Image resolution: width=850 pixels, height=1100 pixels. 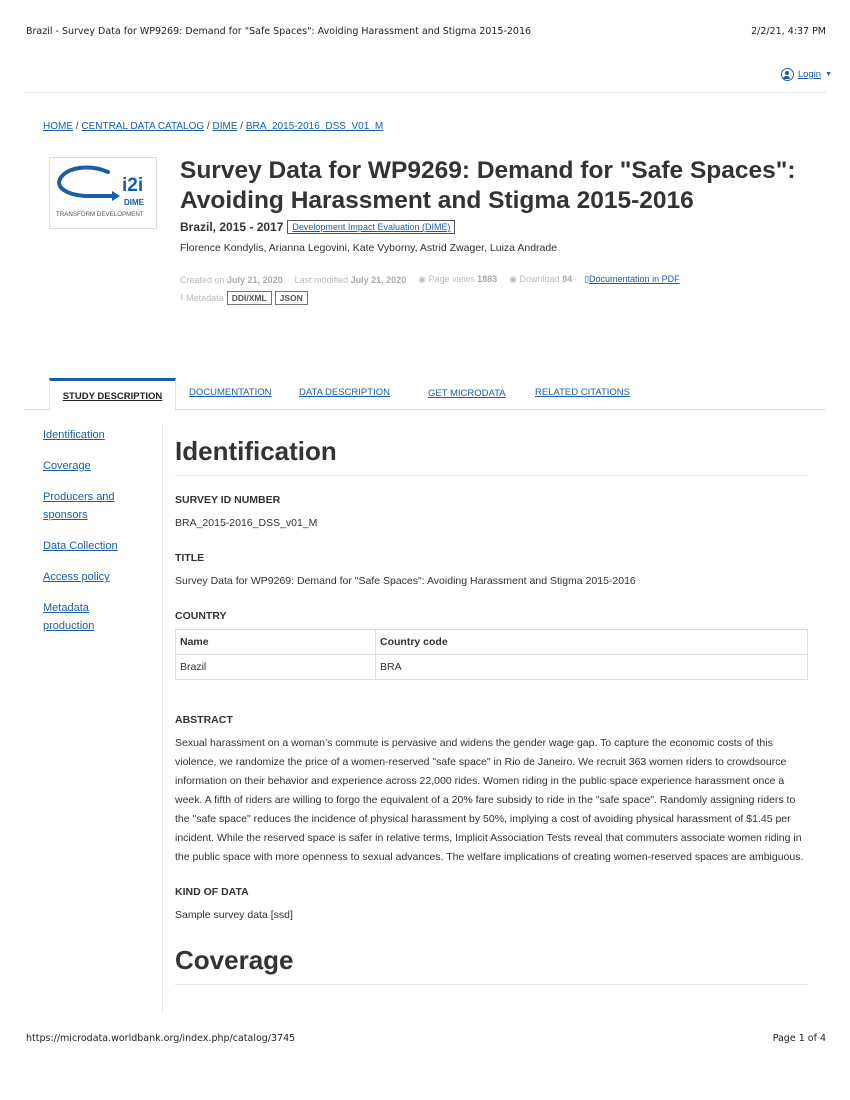 I want to click on abstract-label: ABSTRACT, so click(x=204, y=720).